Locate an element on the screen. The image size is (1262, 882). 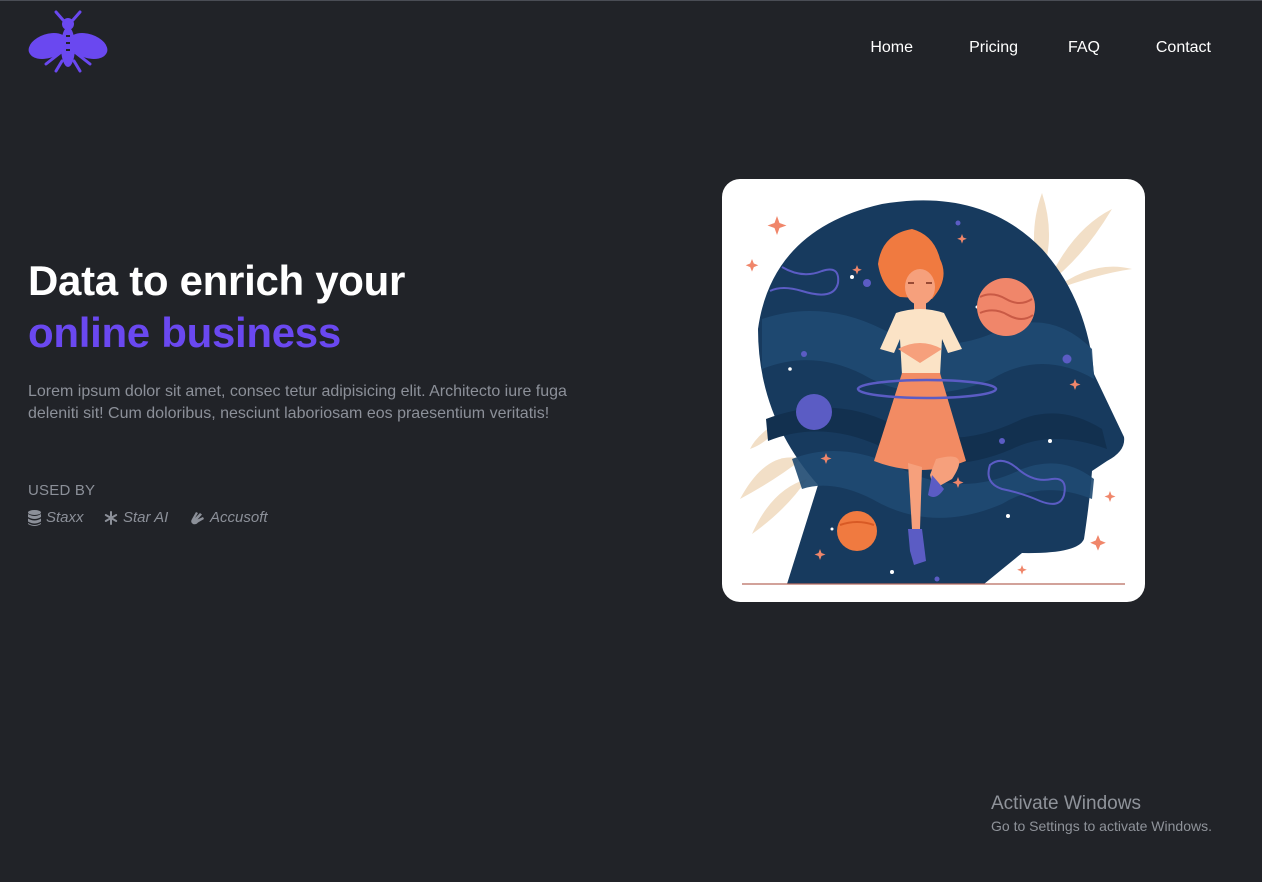
hero-title: Data to enrich your online business is located at coordinates (216, 307).